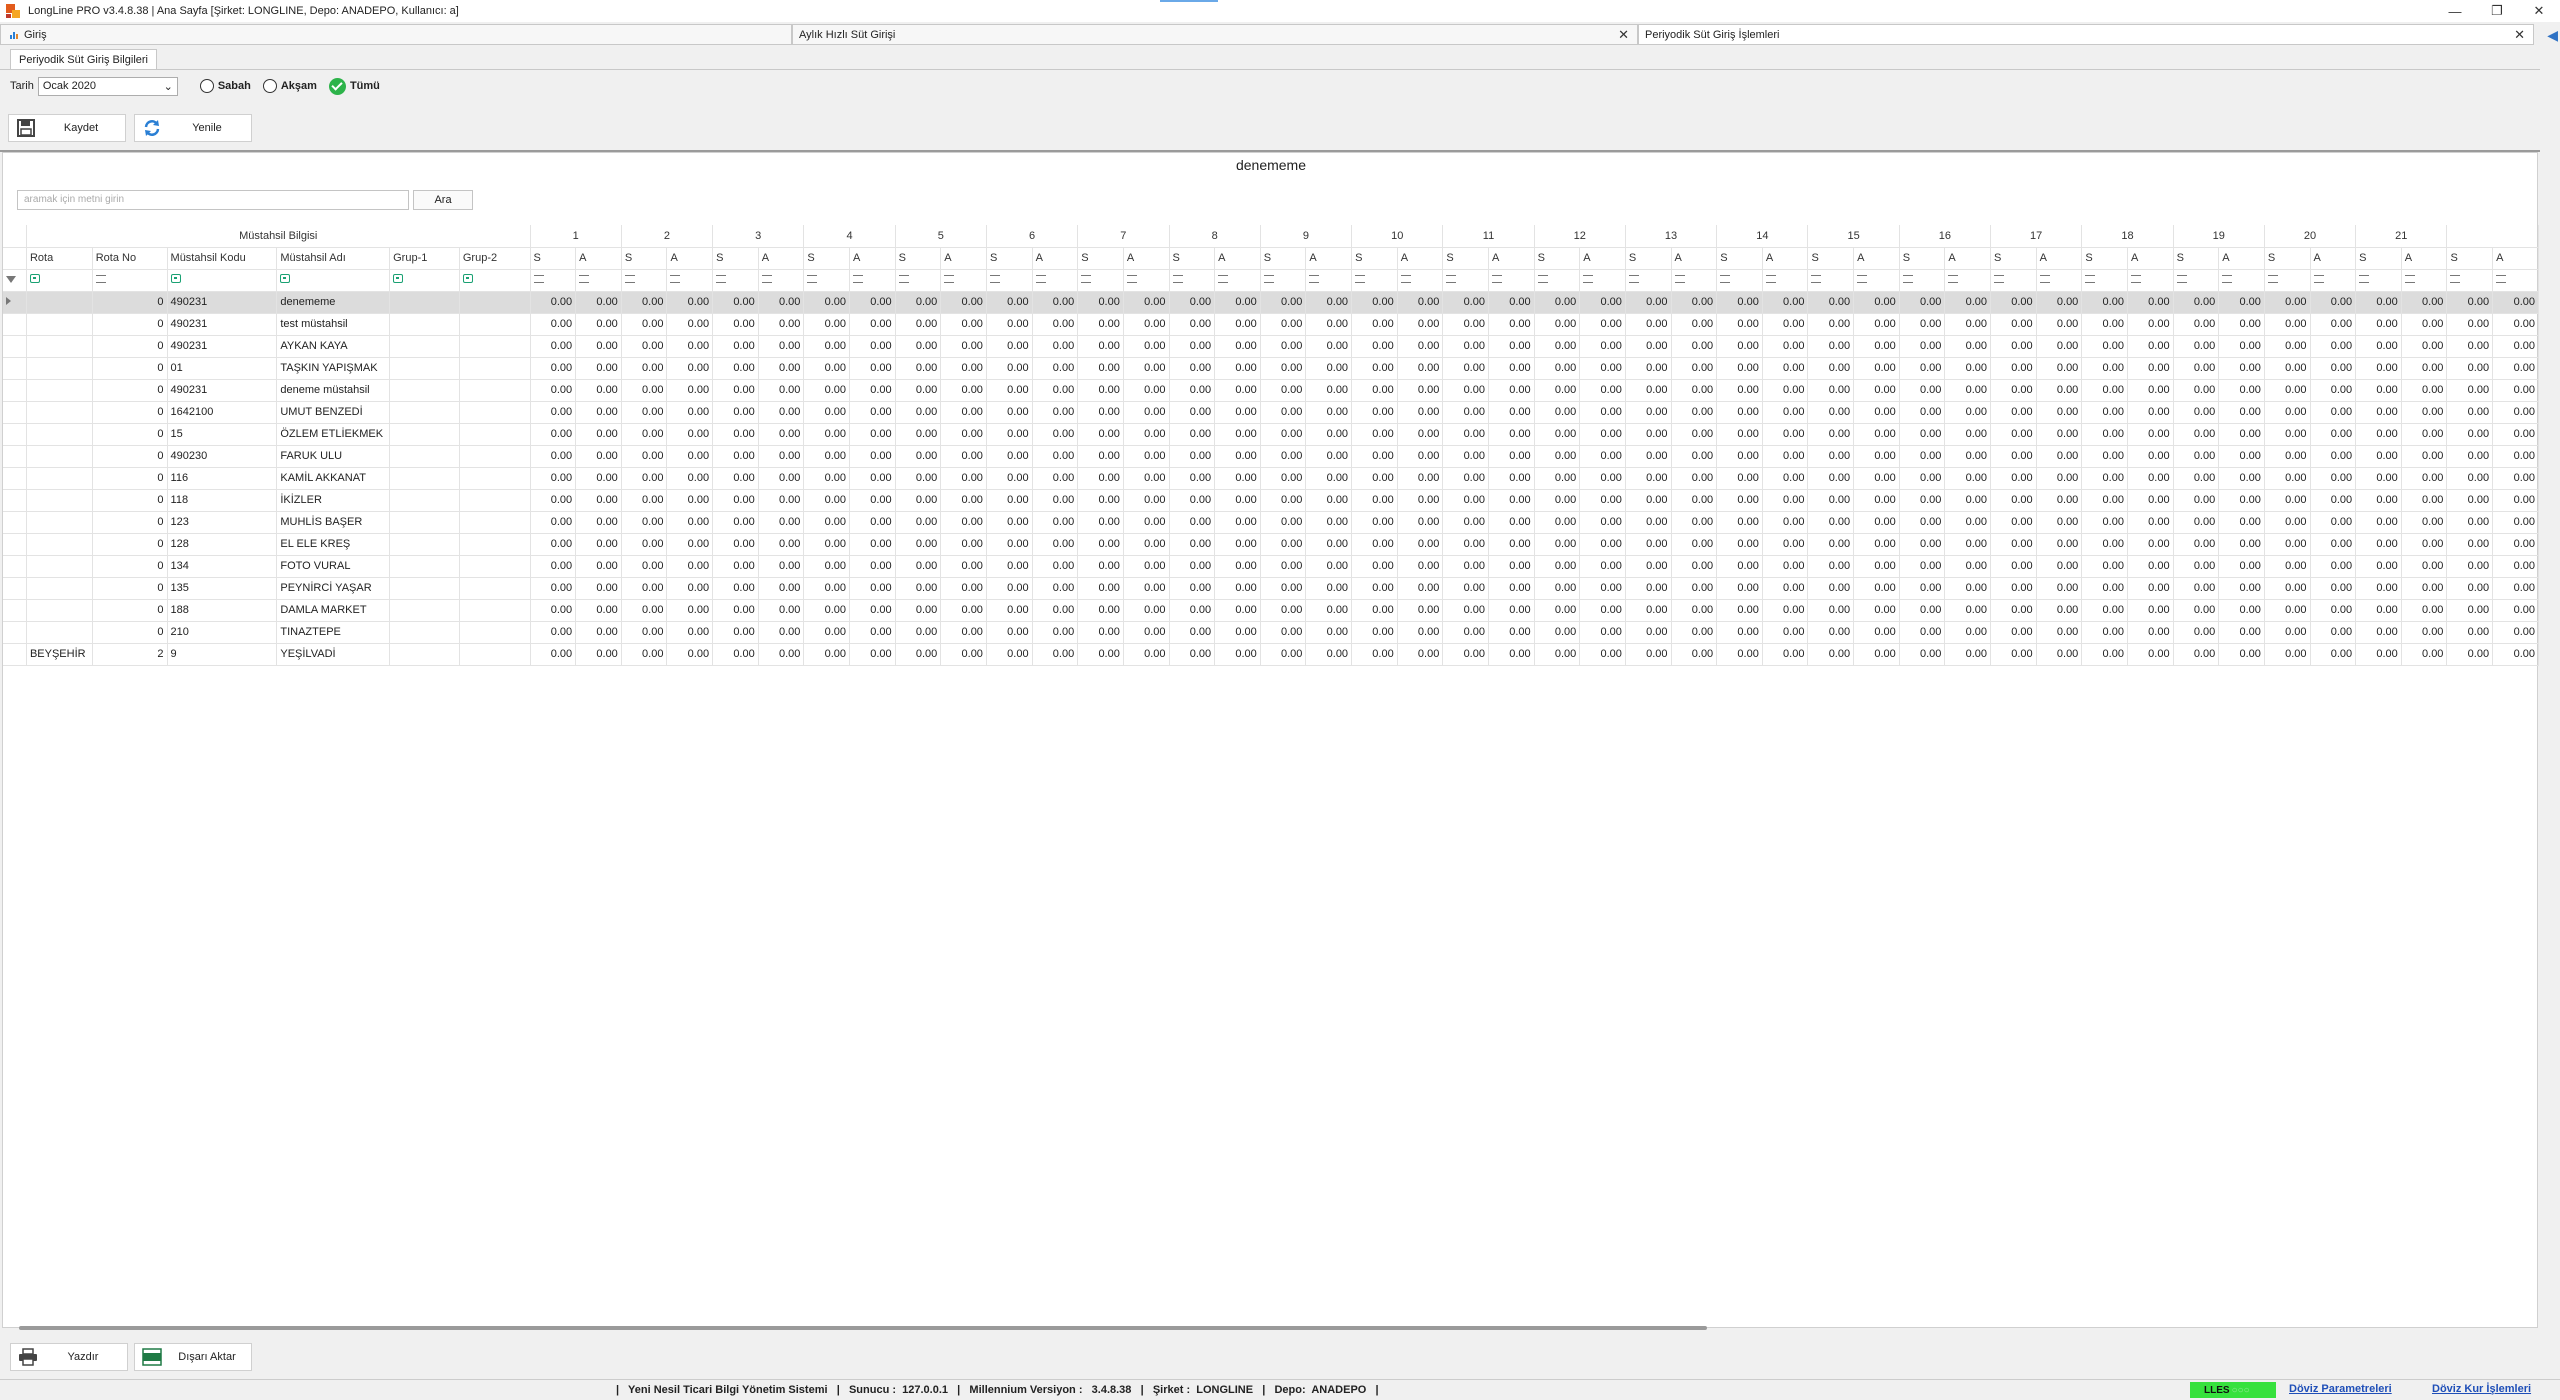 This screenshot has width=2560, height=1400. What do you see at coordinates (2272, 279) in the screenshot?
I see `filter-equals-icon` at bounding box center [2272, 279].